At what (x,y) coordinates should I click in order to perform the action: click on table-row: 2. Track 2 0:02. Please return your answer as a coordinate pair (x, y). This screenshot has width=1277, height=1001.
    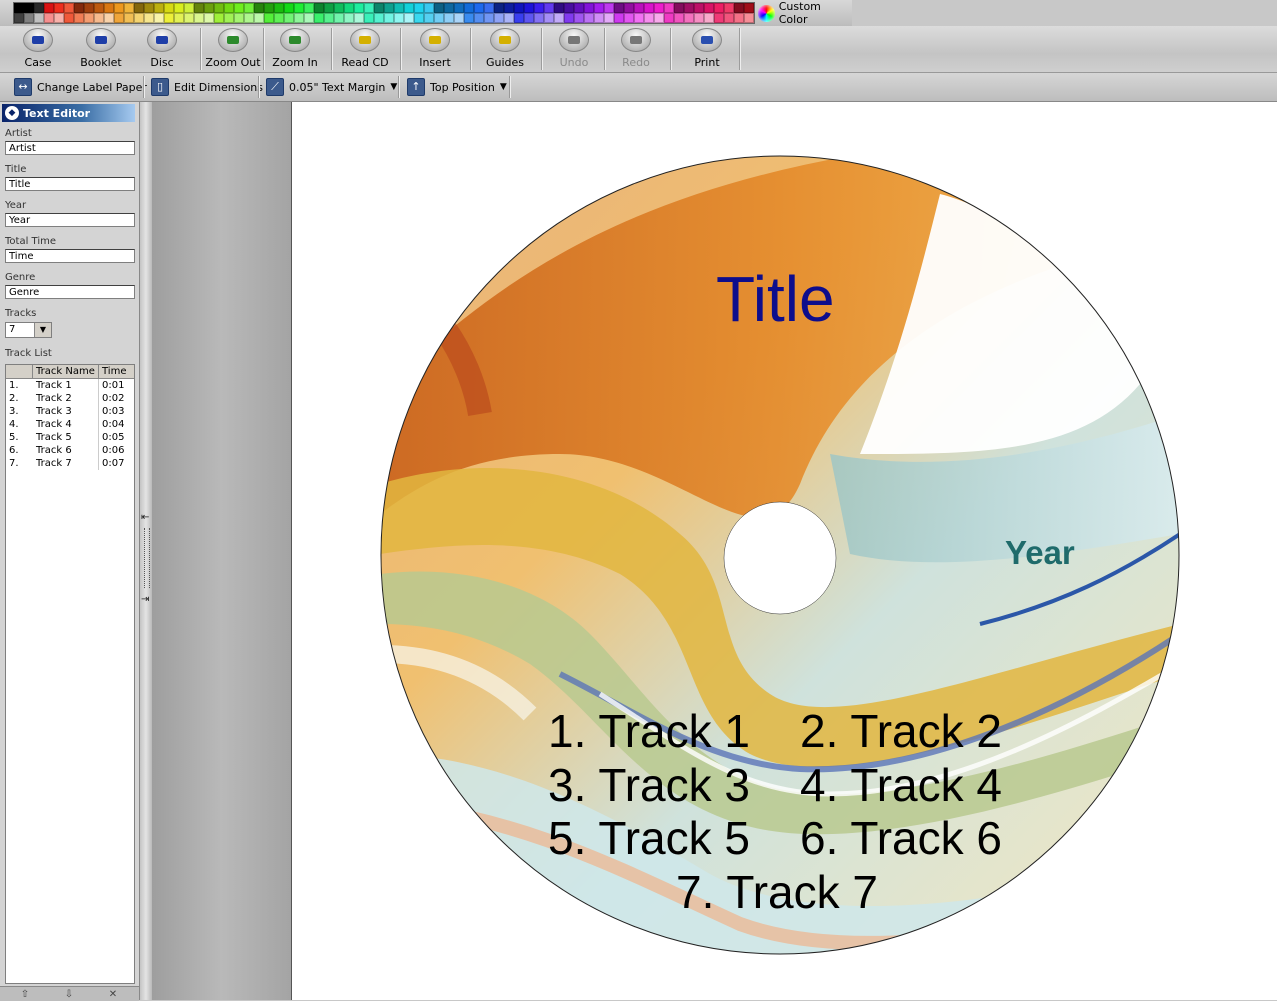
    Looking at the image, I should click on (70, 398).